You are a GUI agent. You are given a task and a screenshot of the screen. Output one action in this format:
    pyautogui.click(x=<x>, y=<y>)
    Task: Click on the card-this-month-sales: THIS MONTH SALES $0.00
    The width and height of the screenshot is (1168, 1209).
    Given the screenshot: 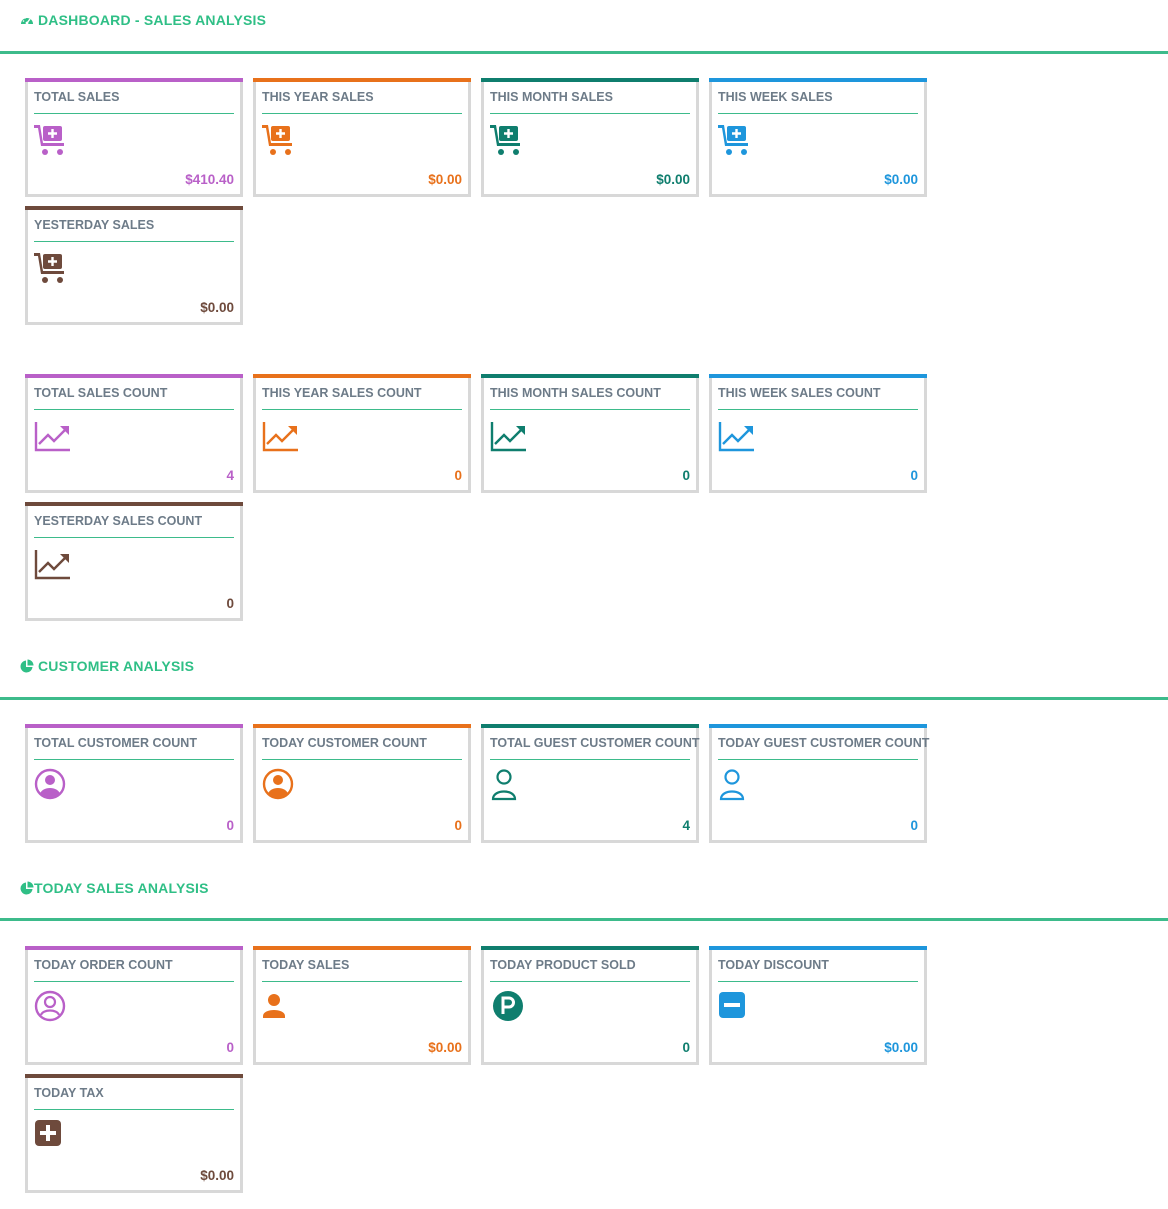 What is the action you would take?
    pyautogui.click(x=590, y=137)
    